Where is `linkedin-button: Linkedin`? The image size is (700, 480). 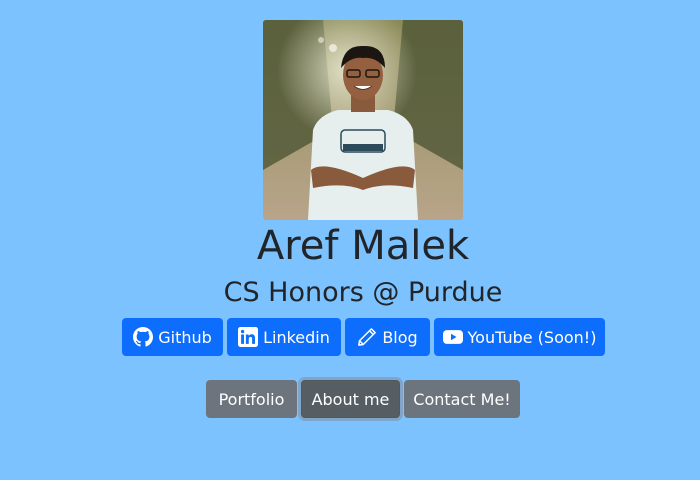 linkedin-button: Linkedin is located at coordinates (284, 337).